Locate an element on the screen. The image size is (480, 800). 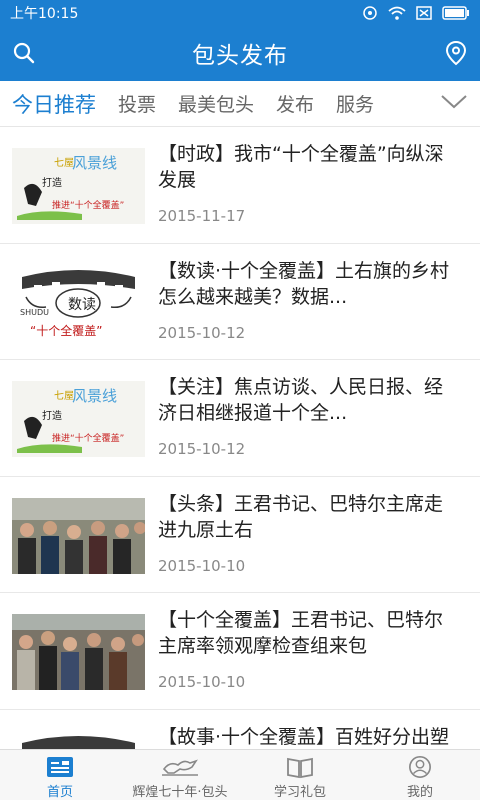
search-icon is located at coordinates (24, 53).